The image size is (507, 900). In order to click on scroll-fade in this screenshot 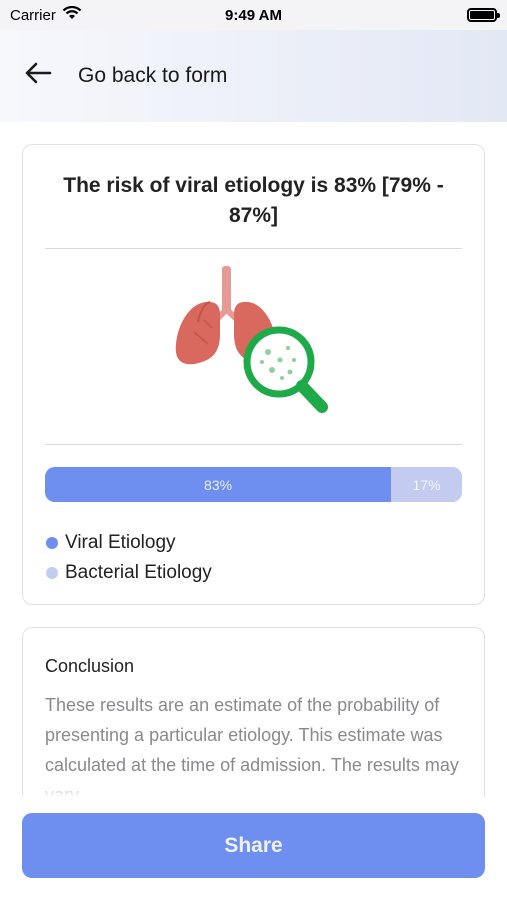, I will do `click(253, 788)`.